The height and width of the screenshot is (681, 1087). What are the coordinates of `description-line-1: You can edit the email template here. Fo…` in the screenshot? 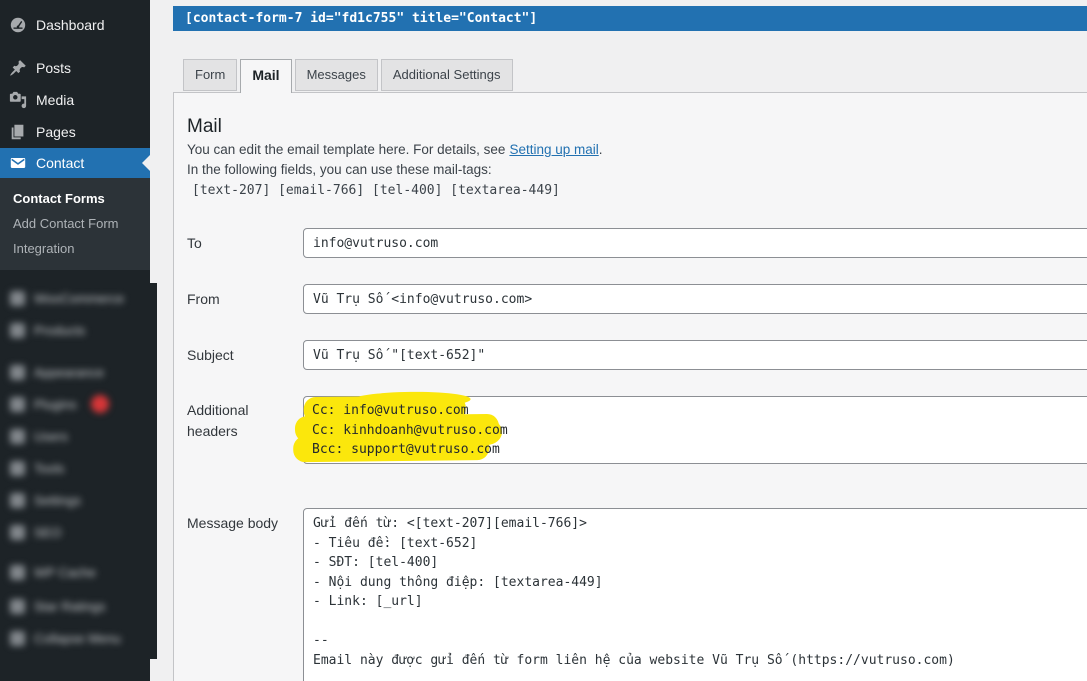 It's located at (395, 149).